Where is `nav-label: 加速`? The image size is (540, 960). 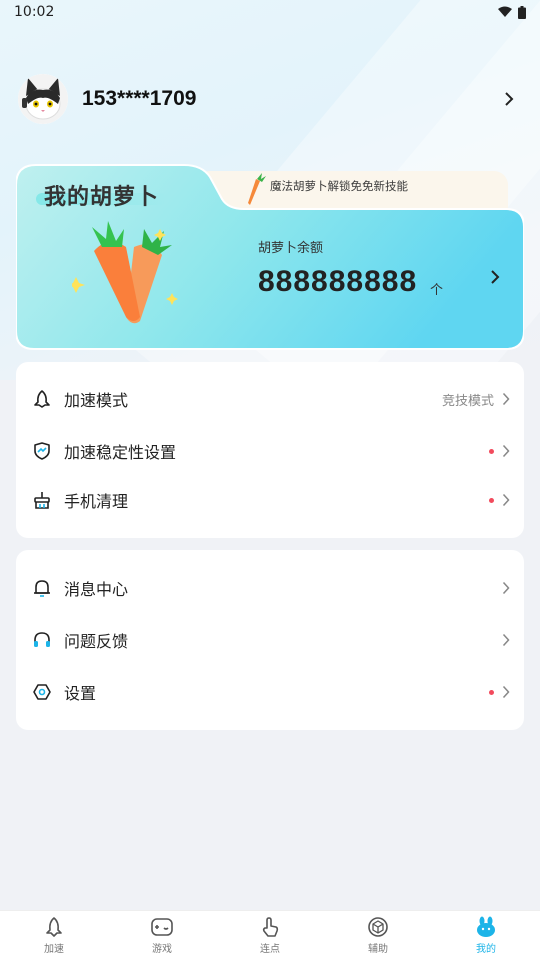 nav-label: 加速 is located at coordinates (54, 949).